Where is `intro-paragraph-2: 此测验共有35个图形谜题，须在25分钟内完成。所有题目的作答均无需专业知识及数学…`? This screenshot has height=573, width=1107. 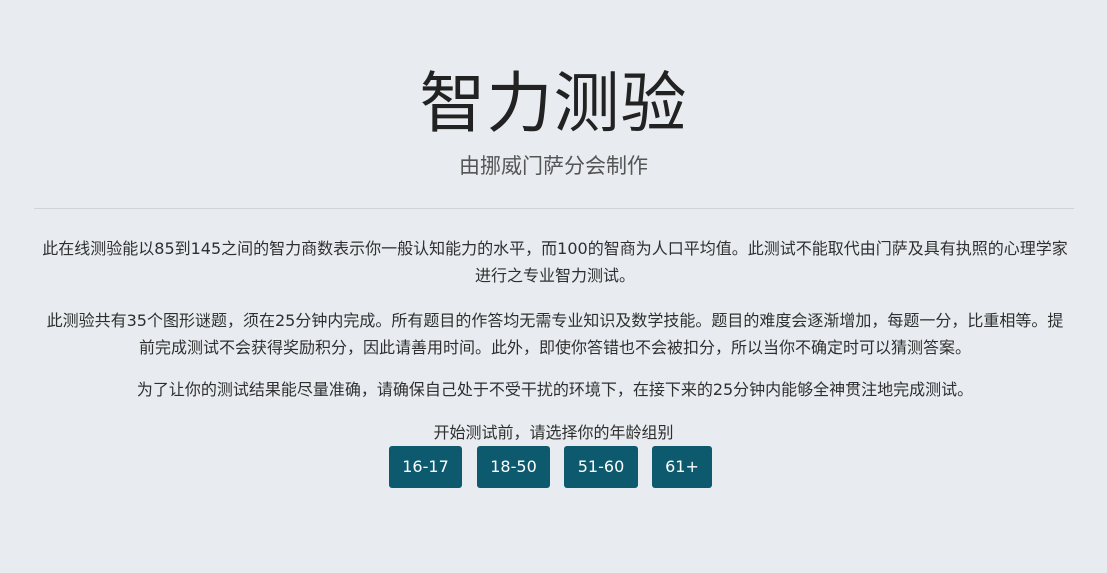
intro-paragraph-2: 此测验共有35个图形谜题，须在25分钟内完成。所有题目的作答均无需专业知识及数学… is located at coordinates (555, 334).